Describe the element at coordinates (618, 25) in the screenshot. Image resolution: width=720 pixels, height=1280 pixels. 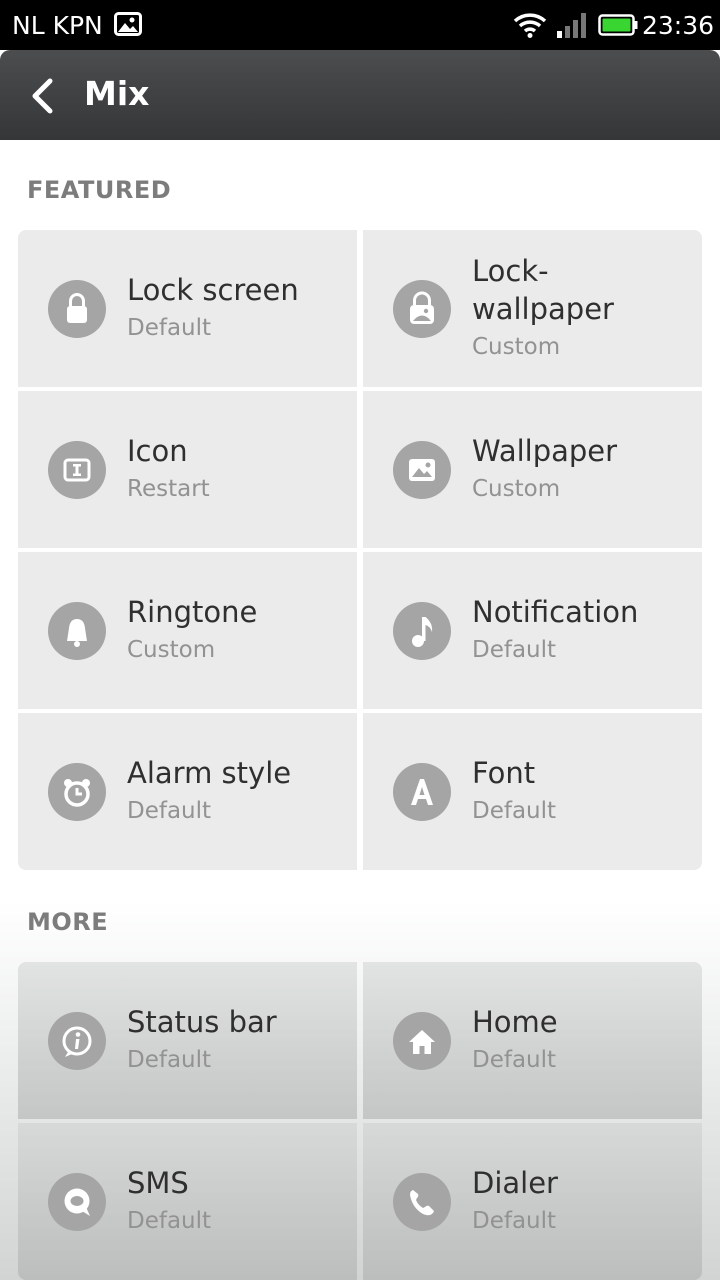
I see `battery-icon` at that location.